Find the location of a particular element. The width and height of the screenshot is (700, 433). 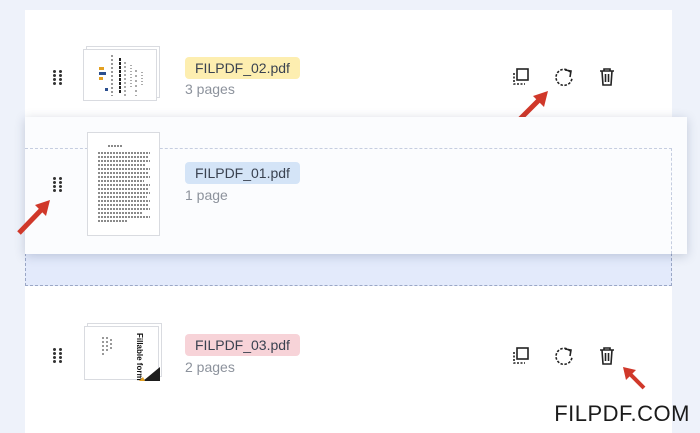

drop-outline-right is located at coordinates (671, 201).